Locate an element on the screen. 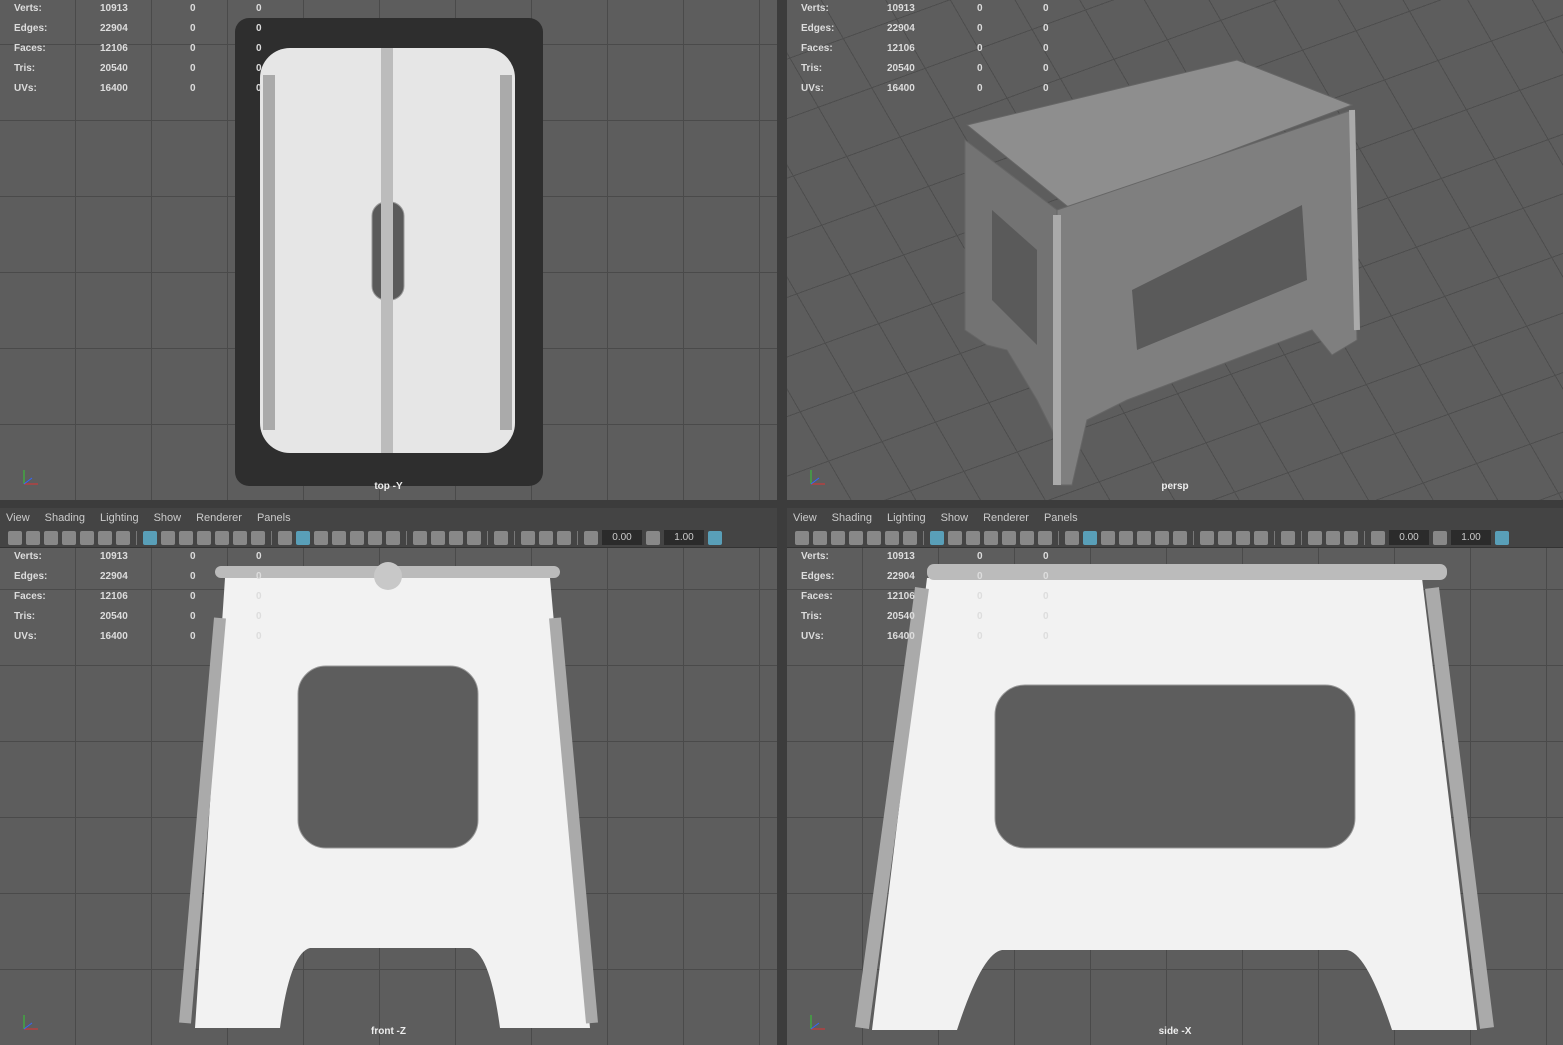 This screenshot has height=1045, width=1563. hud-label: Edges: is located at coordinates (818, 576).